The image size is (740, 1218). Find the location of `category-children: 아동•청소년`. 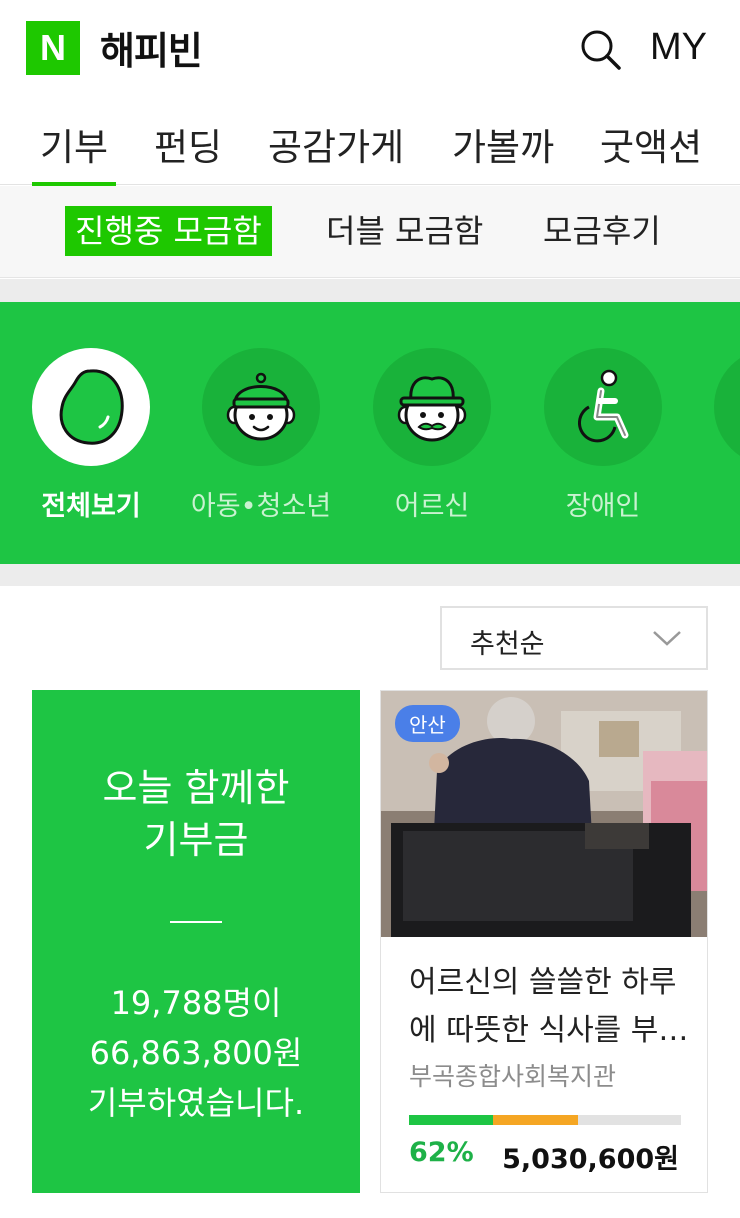

category-children: 아동•청소년 is located at coordinates (261, 435).